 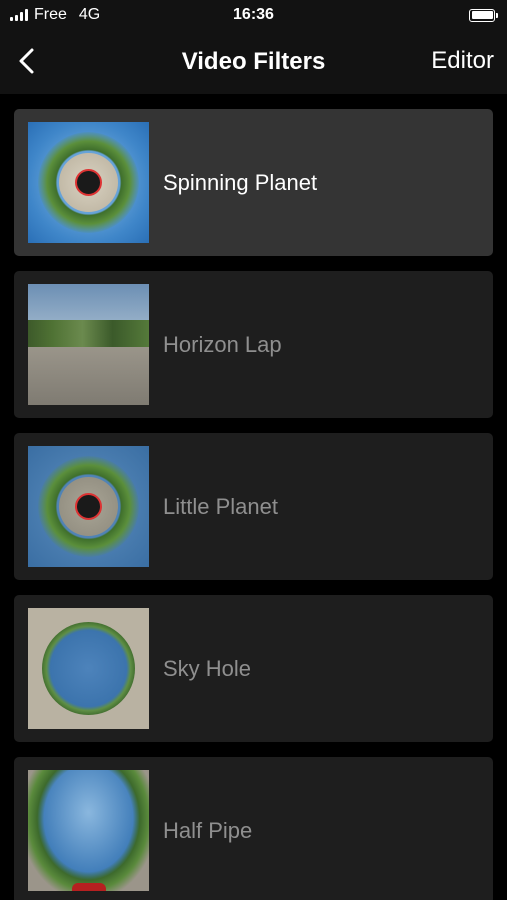 I want to click on status-bar: Free 4G 16:36, so click(x=253, y=15).